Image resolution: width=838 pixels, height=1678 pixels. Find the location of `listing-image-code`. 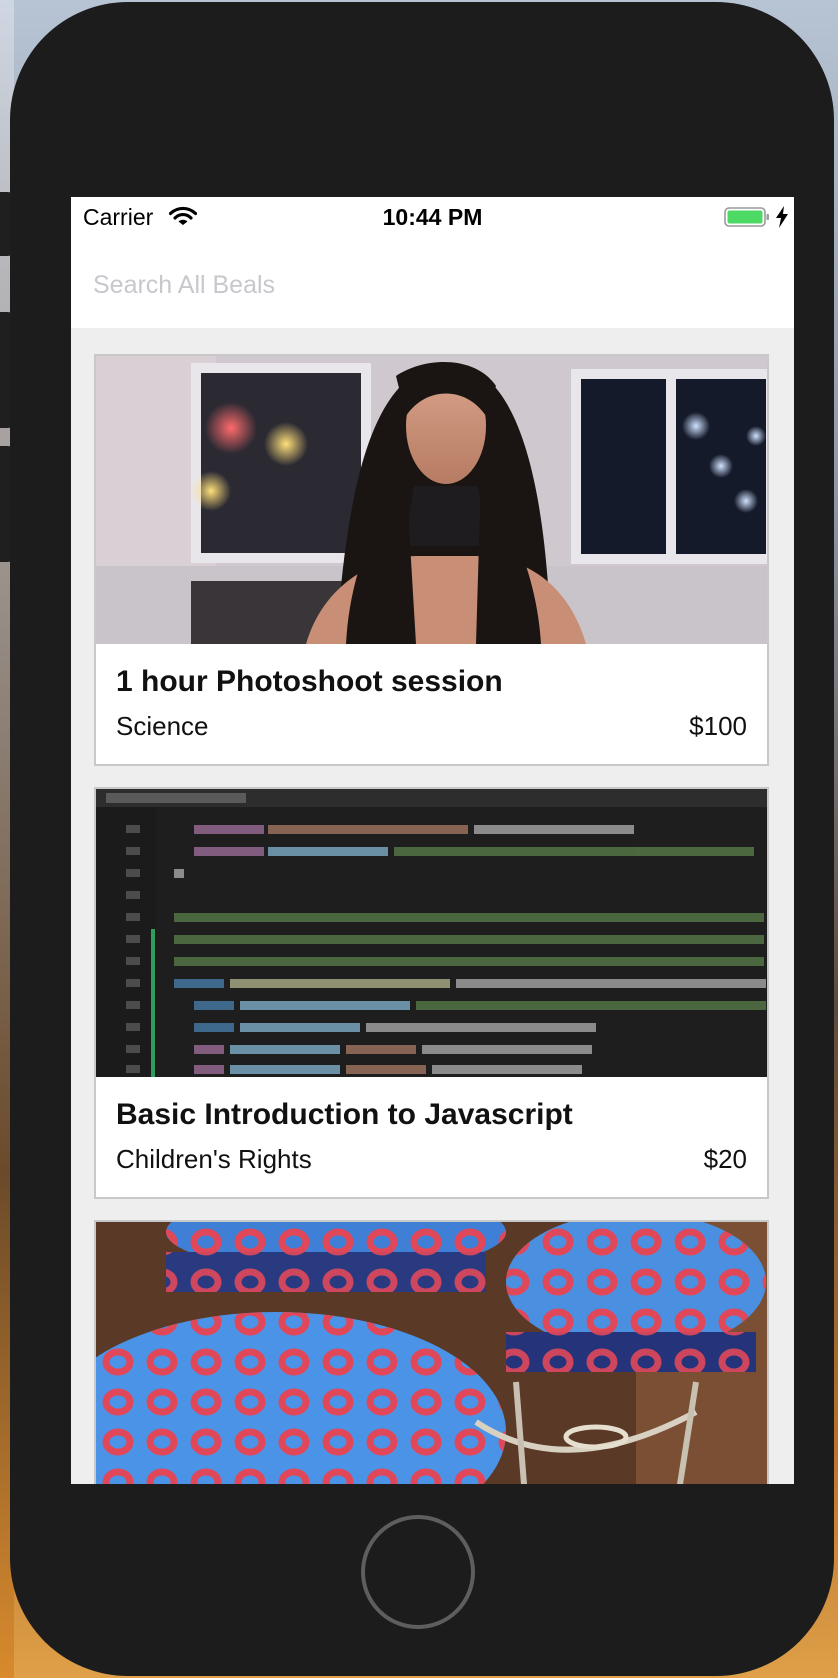

listing-image-code is located at coordinates (431, 933).